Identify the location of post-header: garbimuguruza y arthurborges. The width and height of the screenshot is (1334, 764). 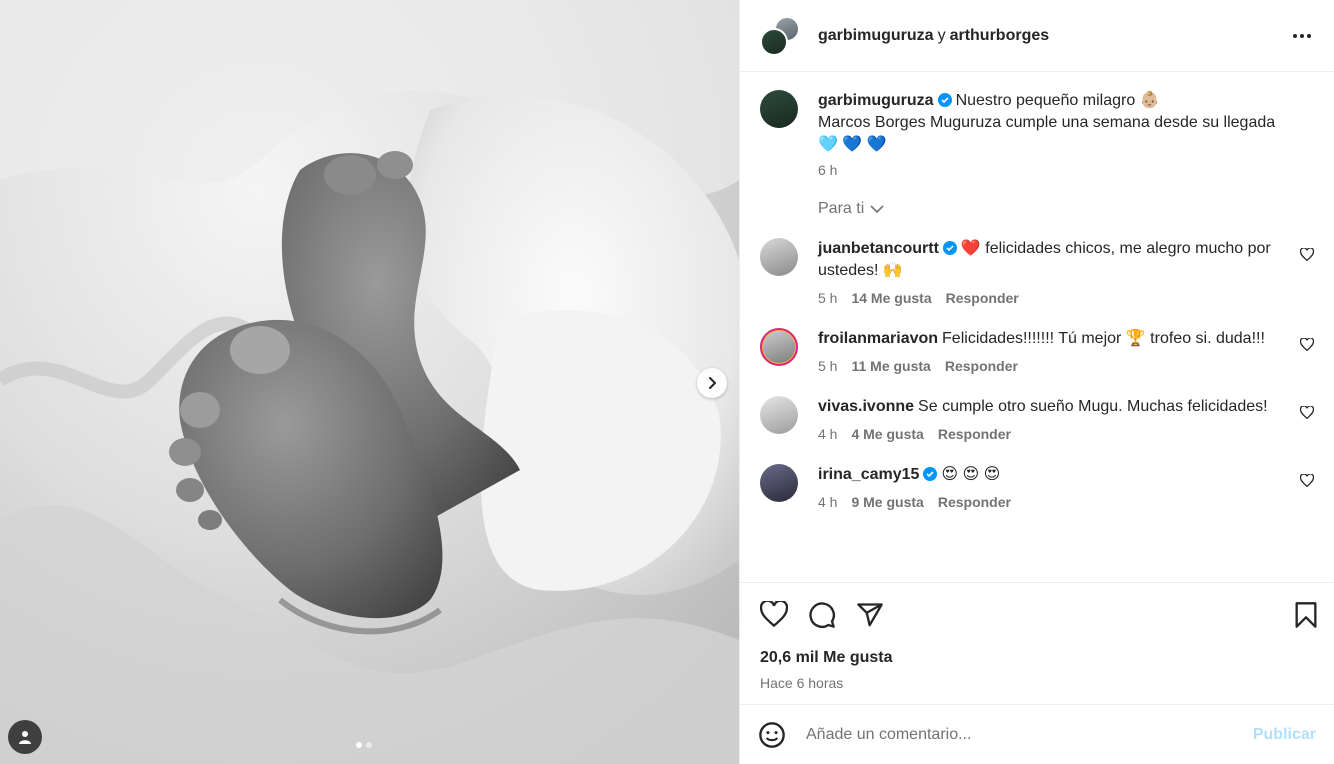
(1037, 36).